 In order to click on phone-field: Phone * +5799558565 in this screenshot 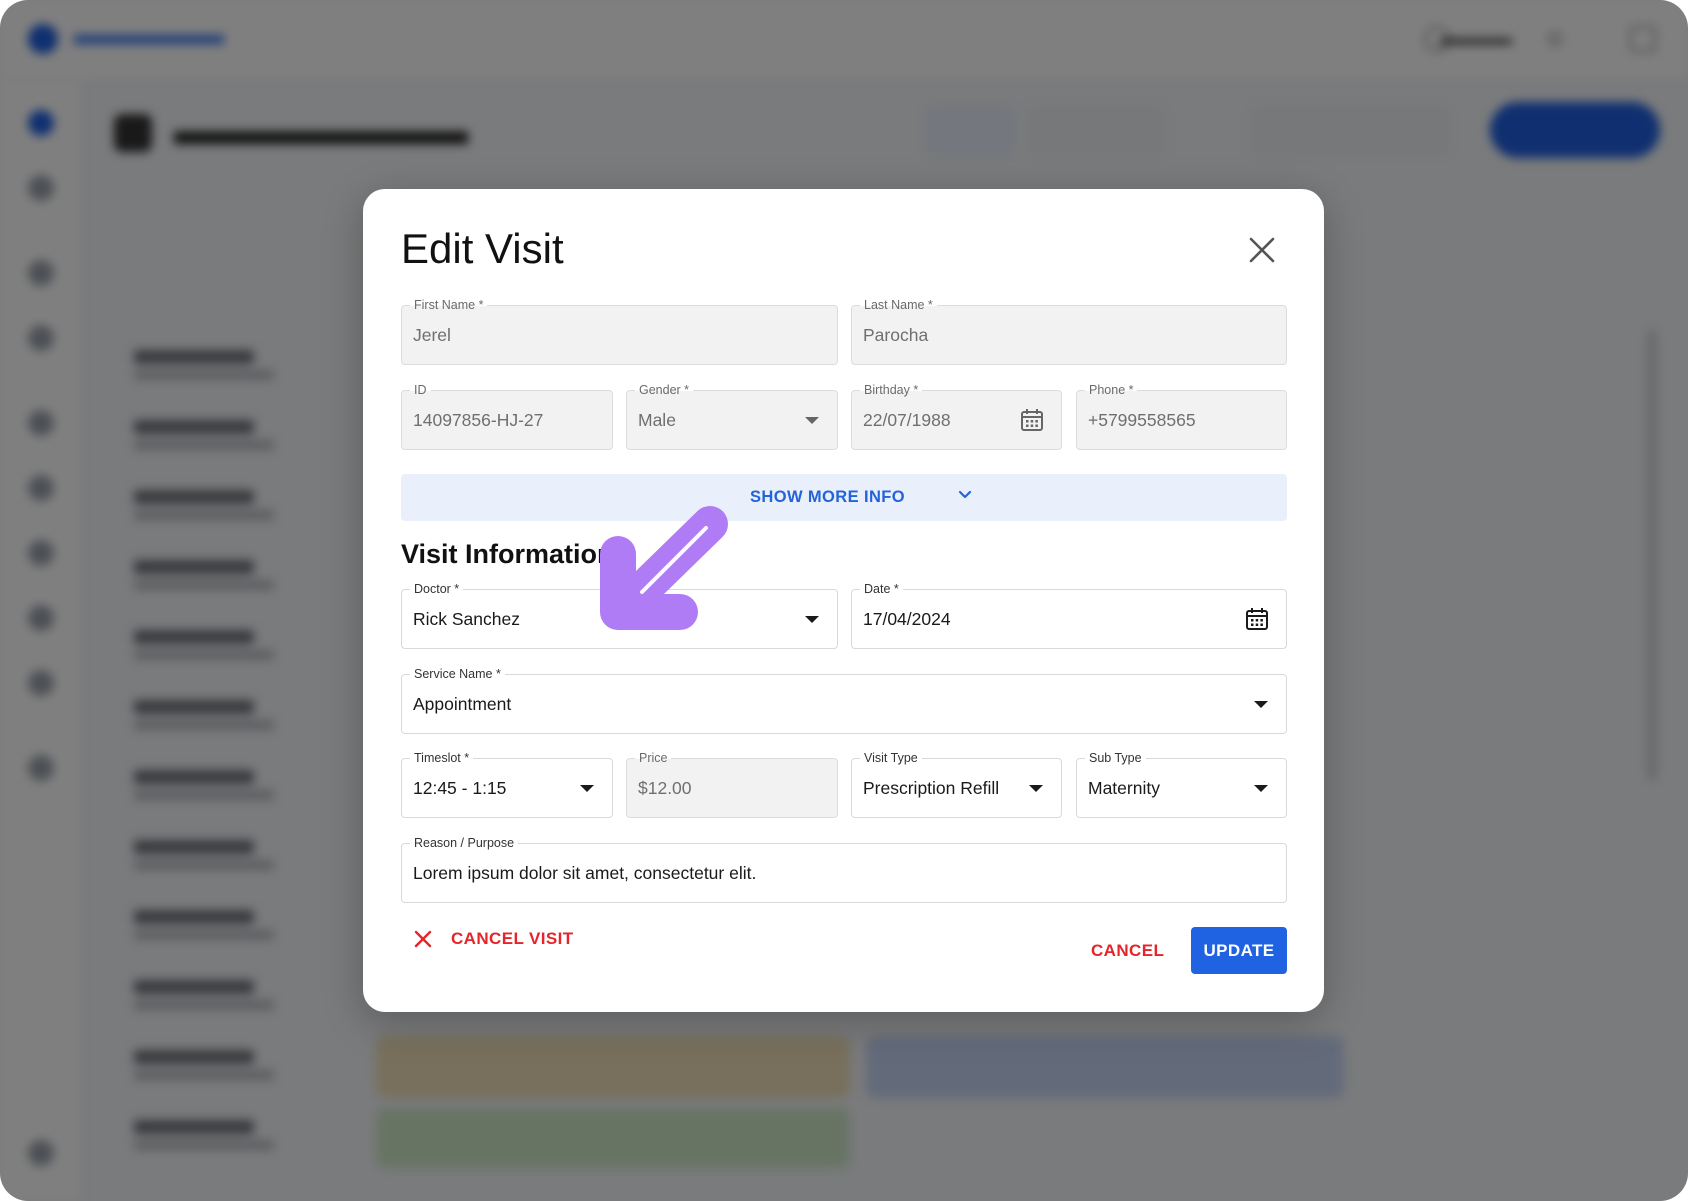, I will do `click(1181, 416)`.